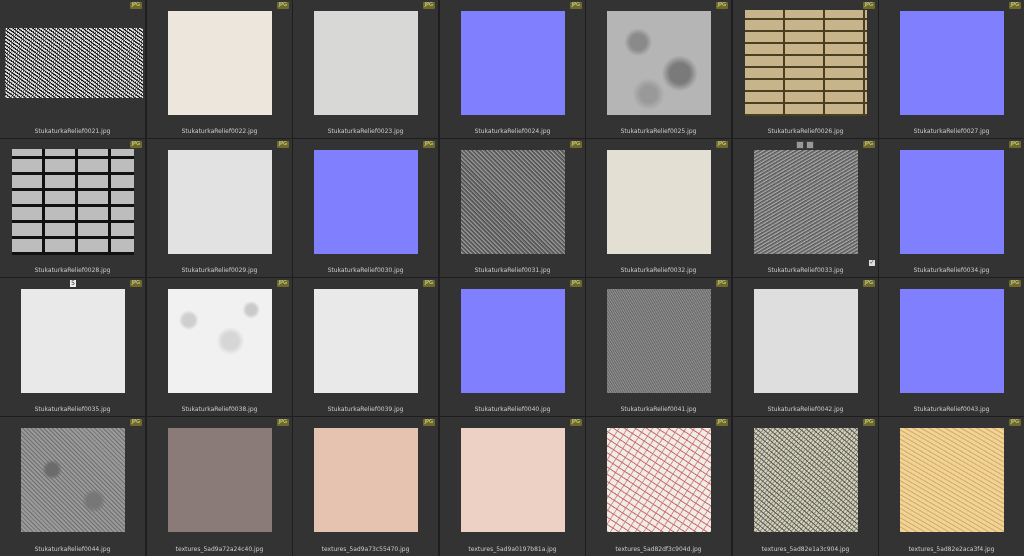 Image resolution: width=1024 pixels, height=556 pixels. Describe the element at coordinates (658, 549) in the screenshot. I see `file-name-label: textures_5ad82df3c904d.jpg` at that location.